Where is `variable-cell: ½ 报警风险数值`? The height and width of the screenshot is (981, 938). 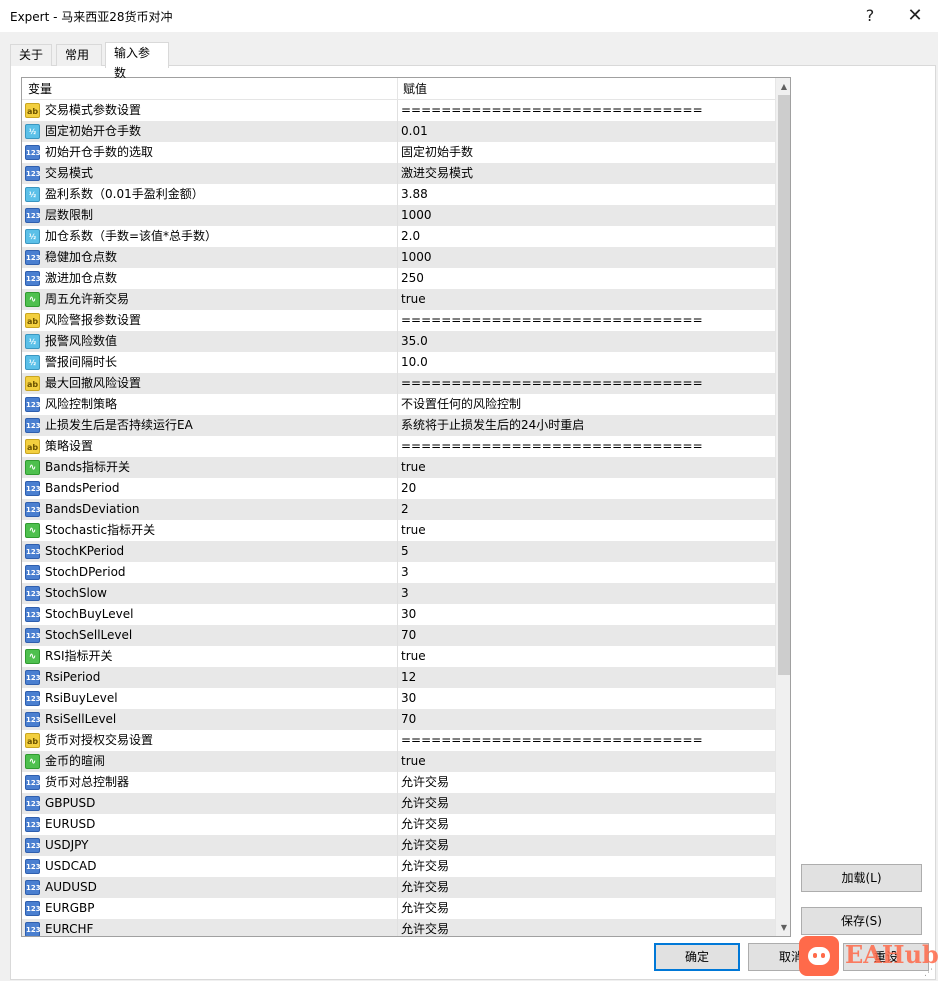 variable-cell: ½ 报警风险数值 is located at coordinates (210, 341).